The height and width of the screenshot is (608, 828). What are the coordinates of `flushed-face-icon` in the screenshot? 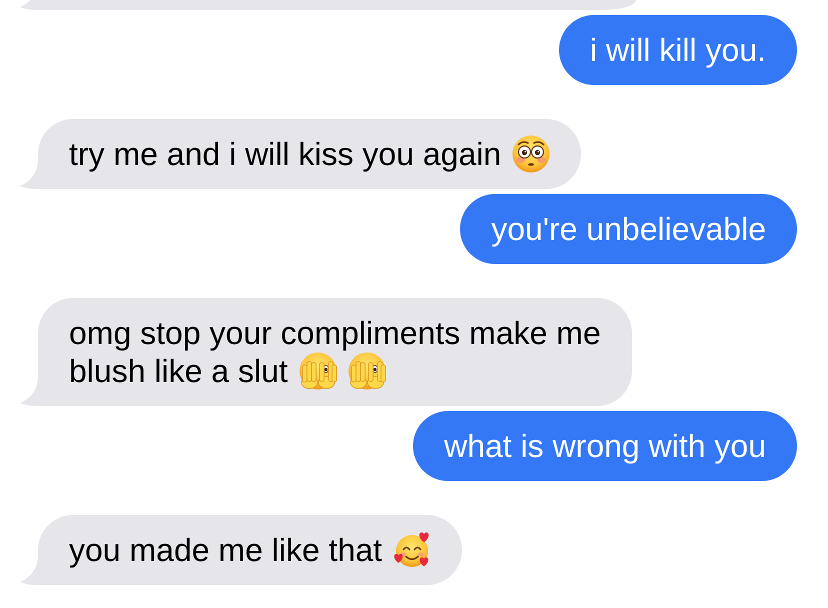 It's located at (531, 154).